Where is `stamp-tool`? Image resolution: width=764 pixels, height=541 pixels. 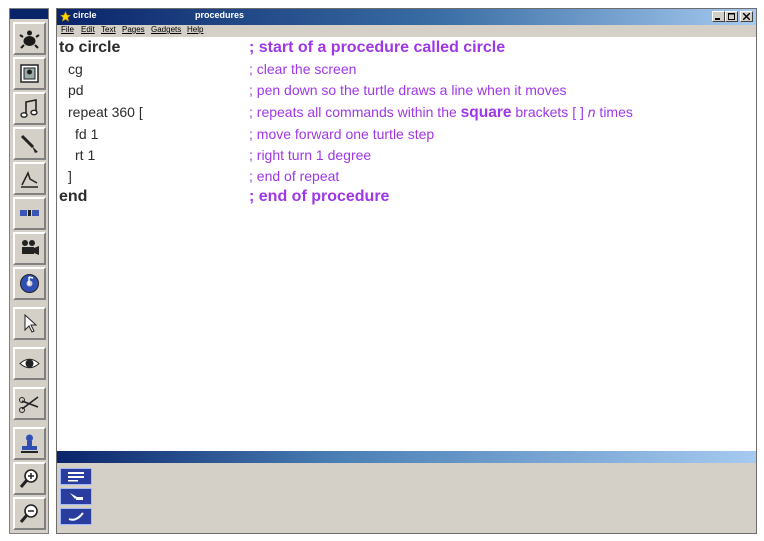 stamp-tool is located at coordinates (29, 443).